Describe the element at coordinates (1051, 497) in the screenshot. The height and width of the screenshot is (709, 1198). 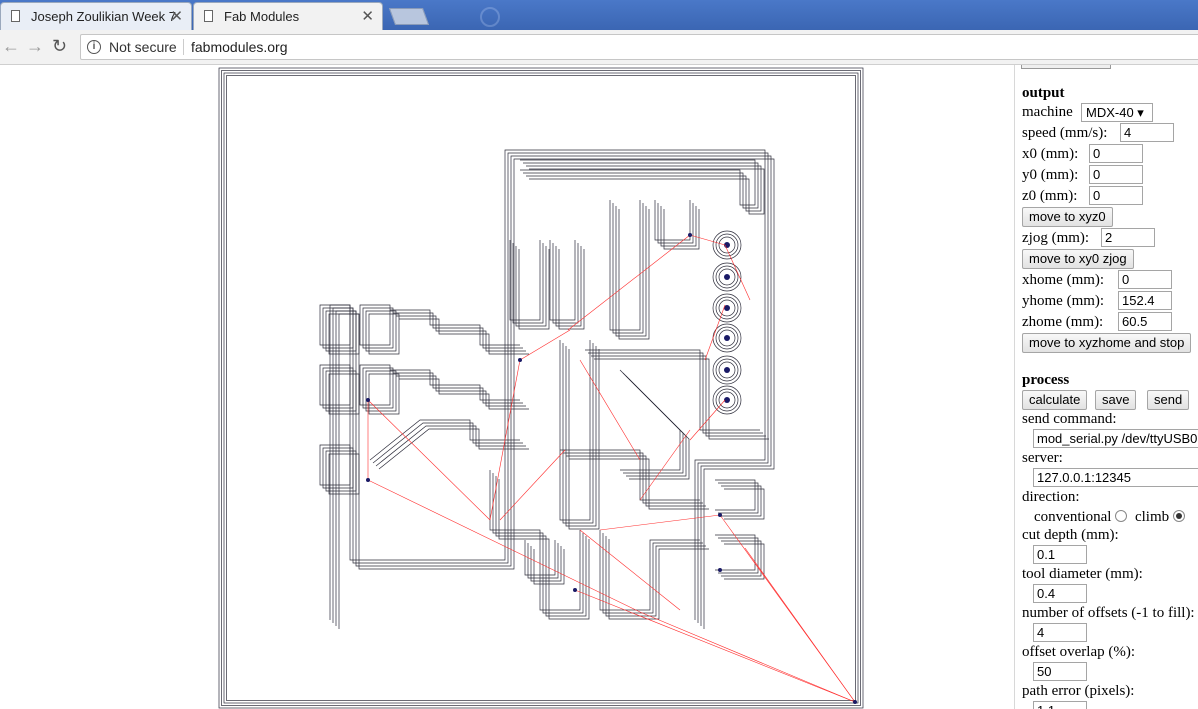
I see `direction-label: direction:` at that location.